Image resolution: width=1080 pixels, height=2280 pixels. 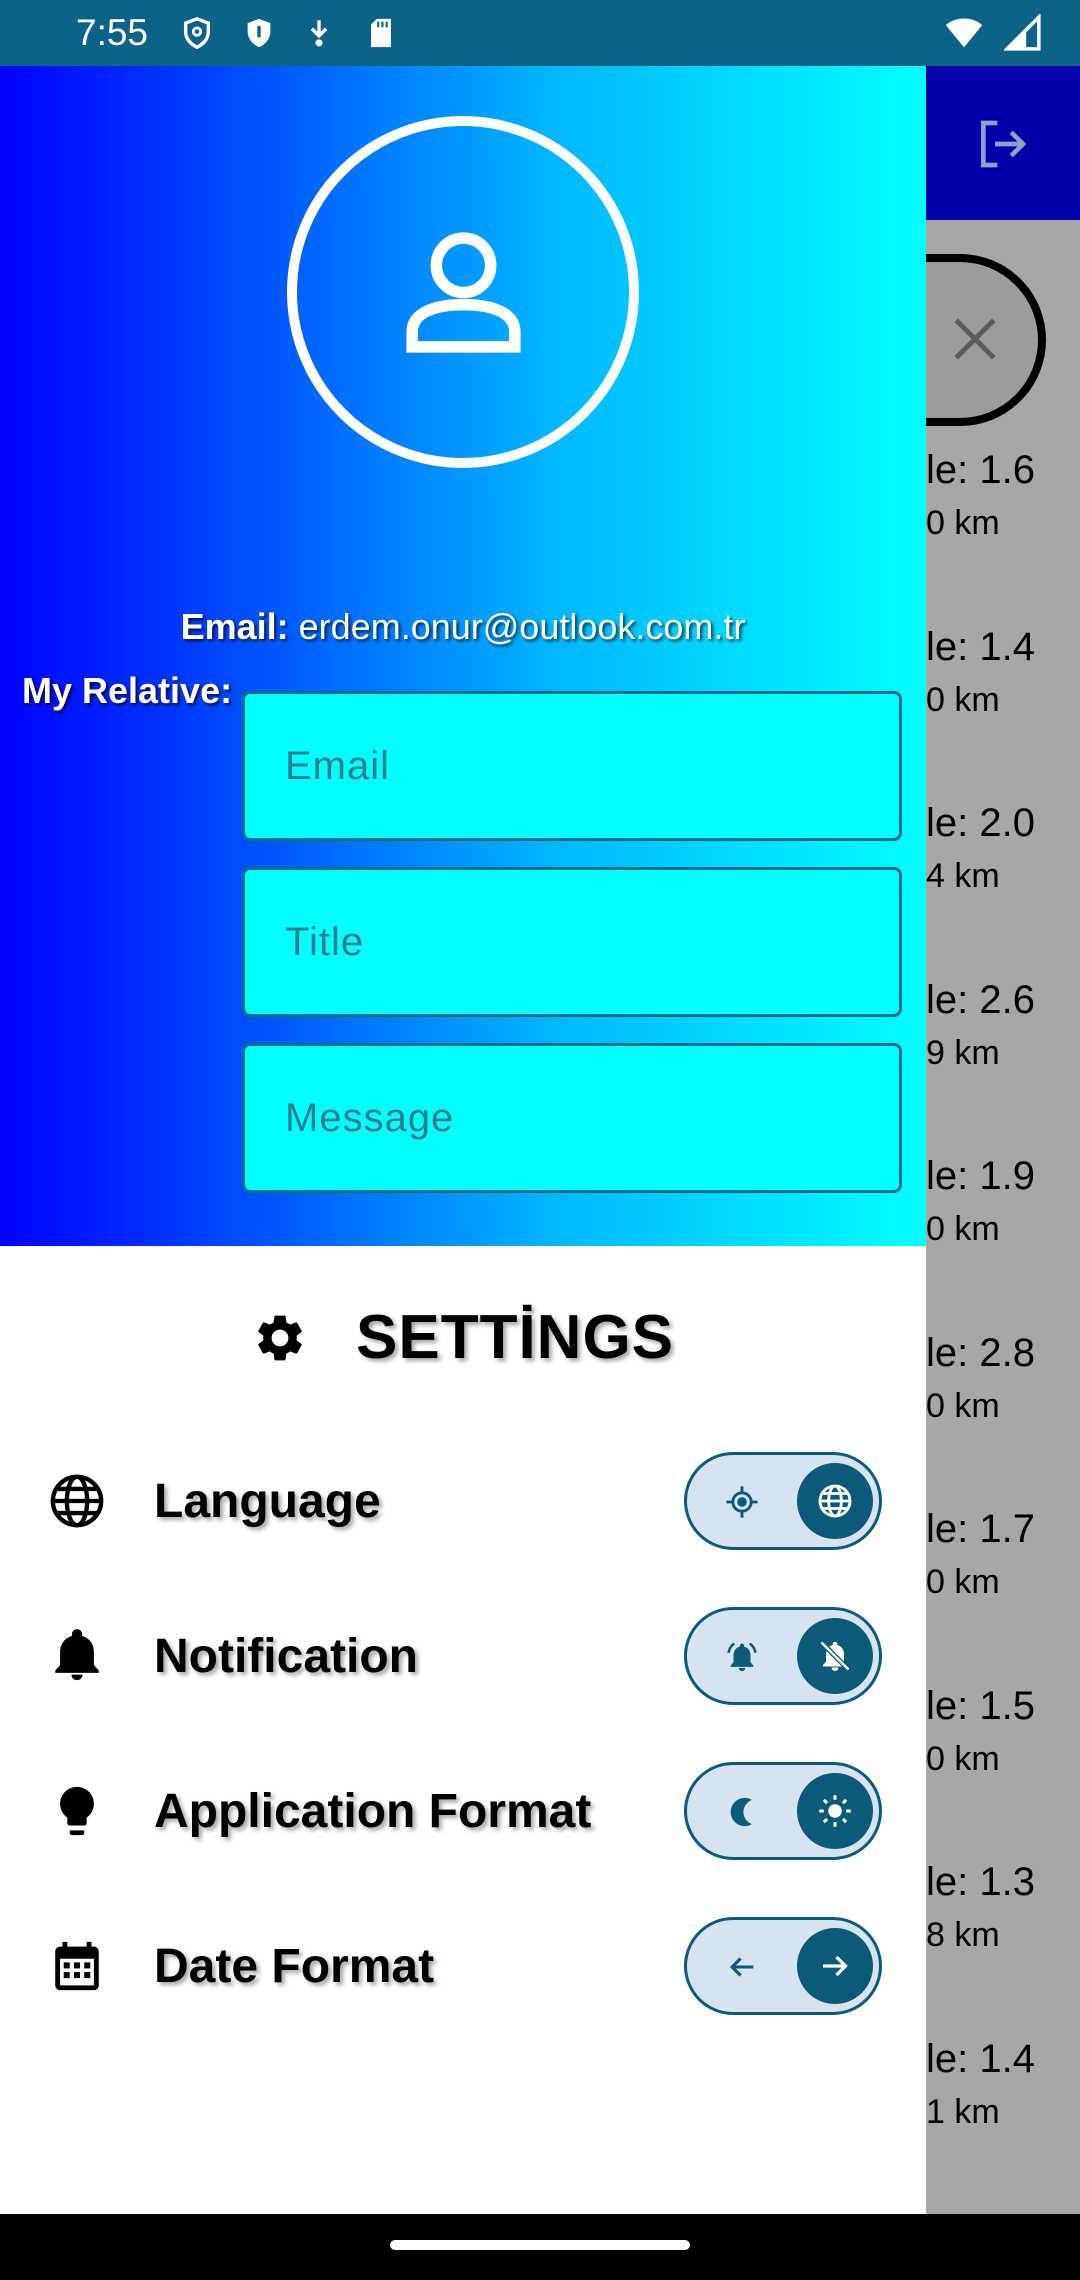 I want to click on bell-ring-icon, so click(x=742, y=1657).